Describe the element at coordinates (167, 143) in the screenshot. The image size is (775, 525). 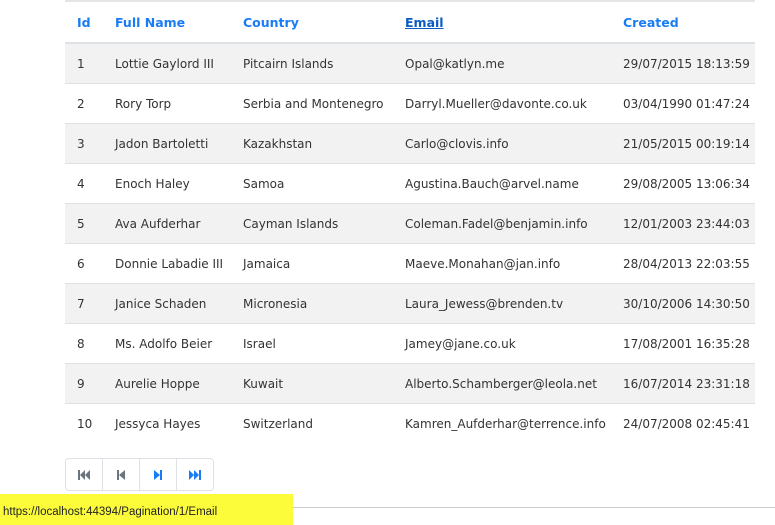
I see `cell-full-name: Jadon Bartoletti` at that location.